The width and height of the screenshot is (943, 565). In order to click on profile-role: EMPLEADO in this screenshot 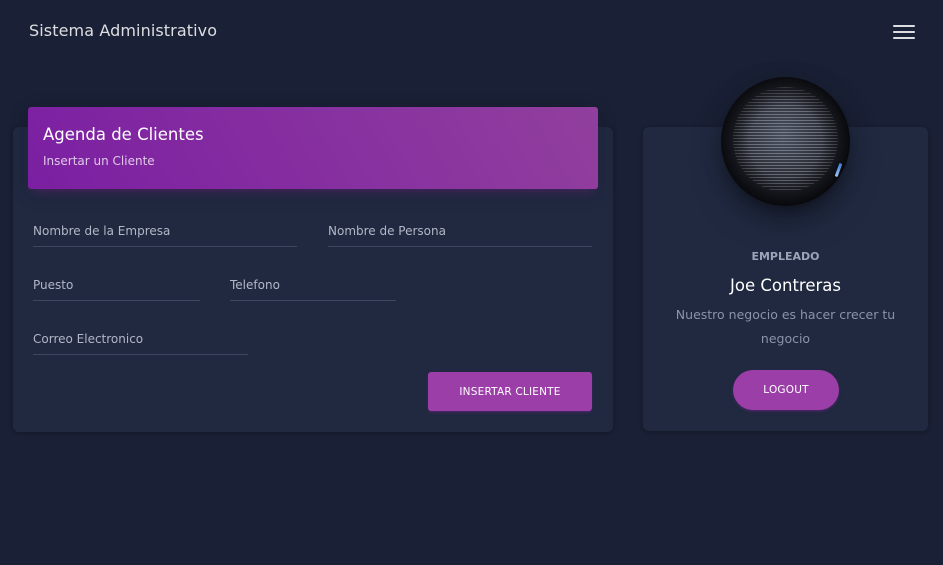, I will do `click(785, 256)`.